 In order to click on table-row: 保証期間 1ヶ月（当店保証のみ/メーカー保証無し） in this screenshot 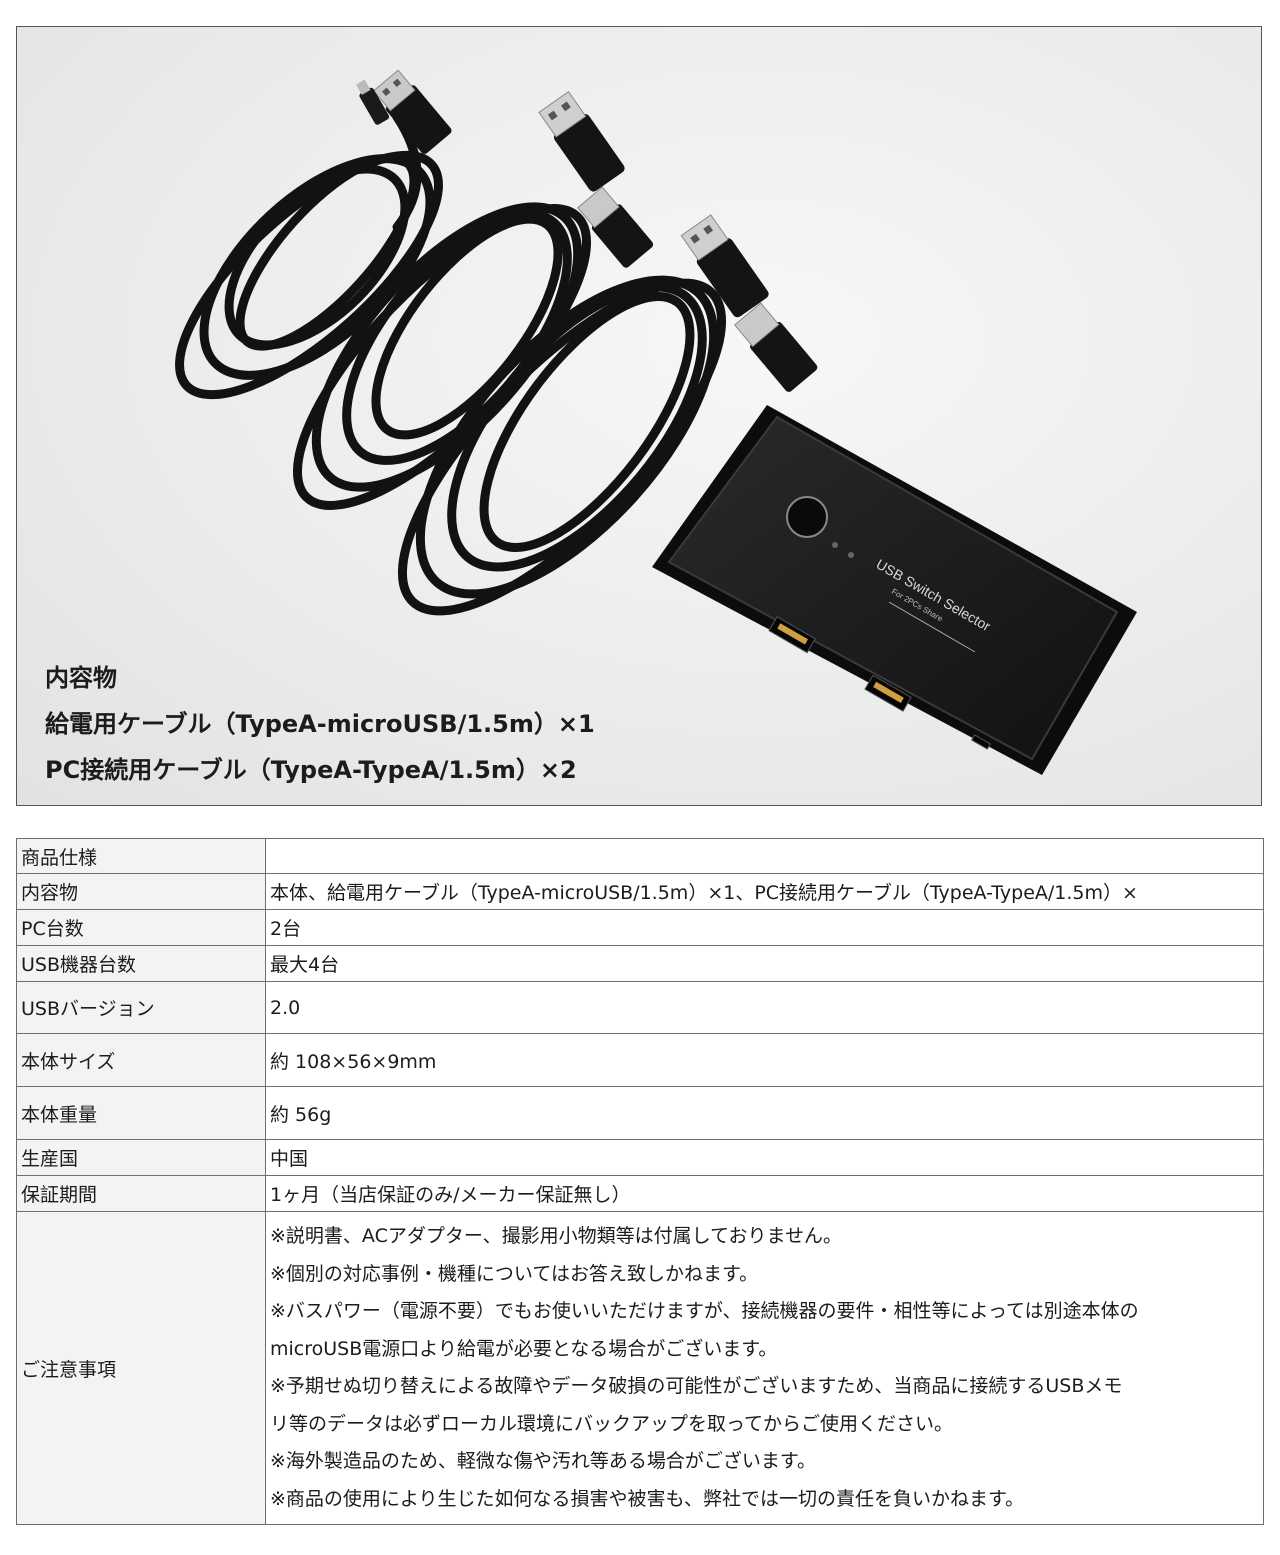, I will do `click(640, 1193)`.